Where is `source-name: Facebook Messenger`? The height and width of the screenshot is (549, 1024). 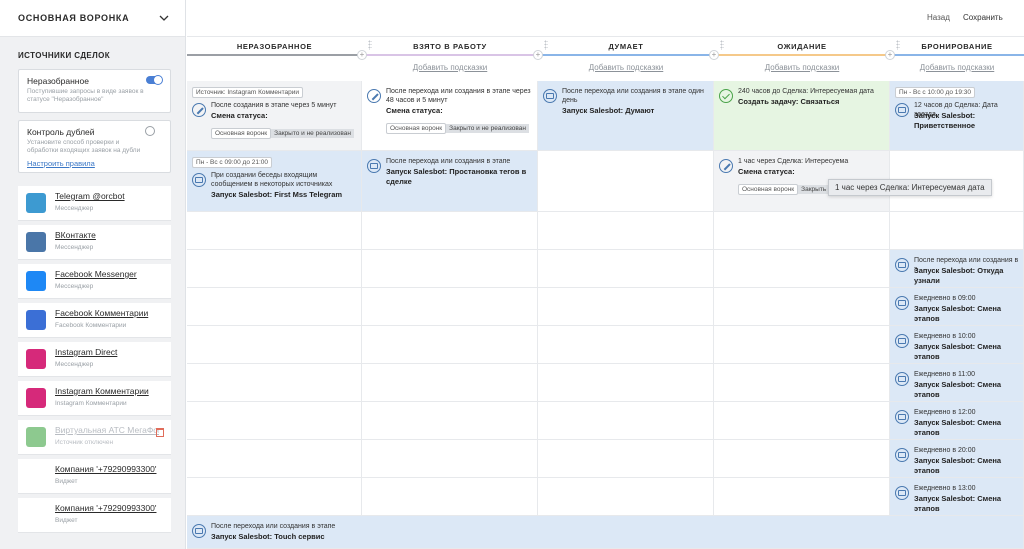
source-name: Facebook Messenger is located at coordinates (107, 274).